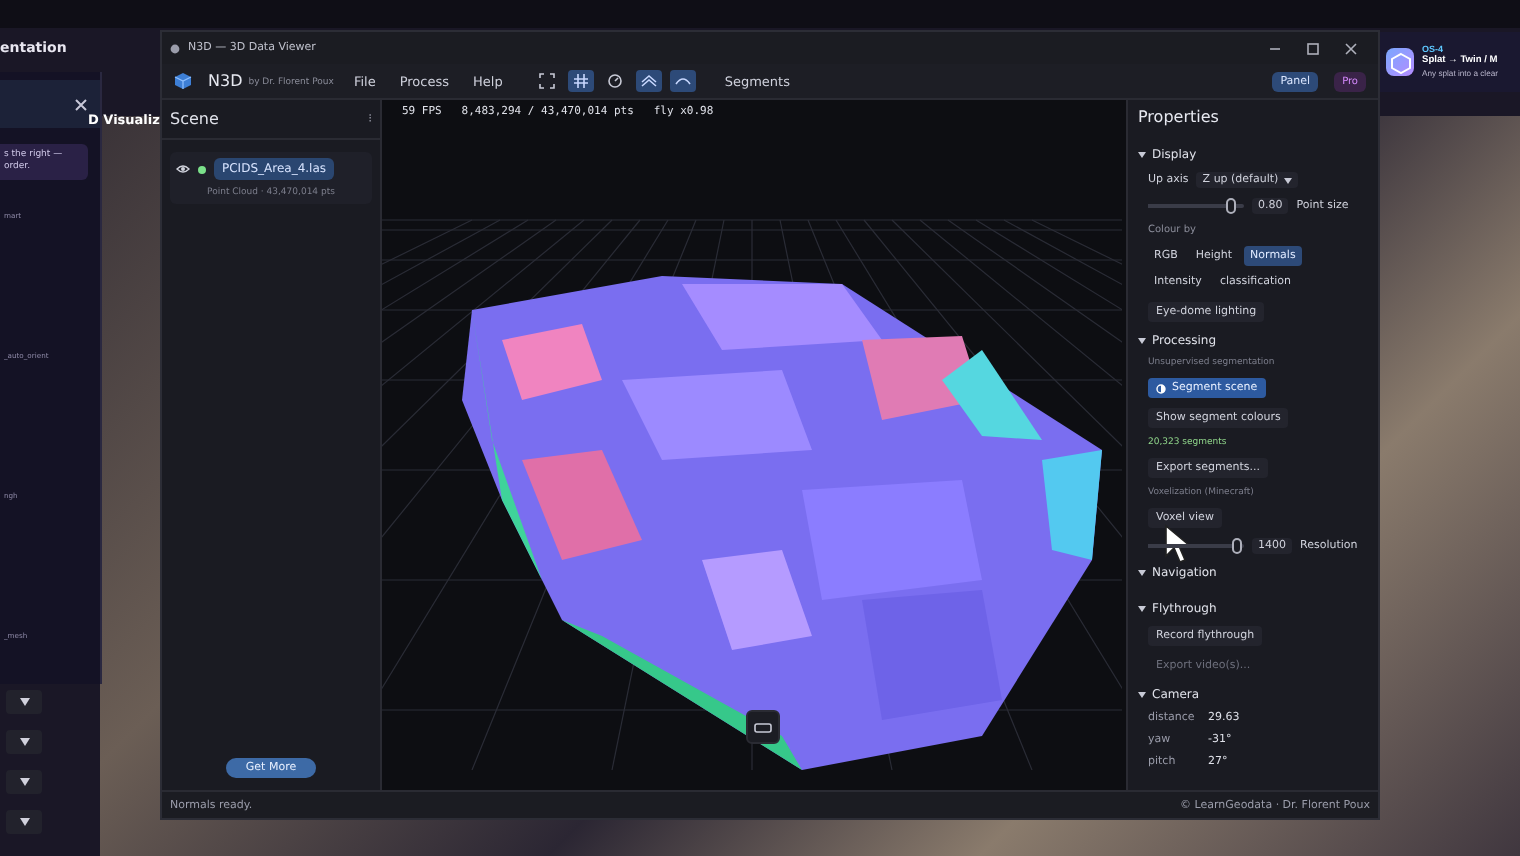 The width and height of the screenshot is (1520, 856). I want to click on cube-logo-icon, so click(183, 81).